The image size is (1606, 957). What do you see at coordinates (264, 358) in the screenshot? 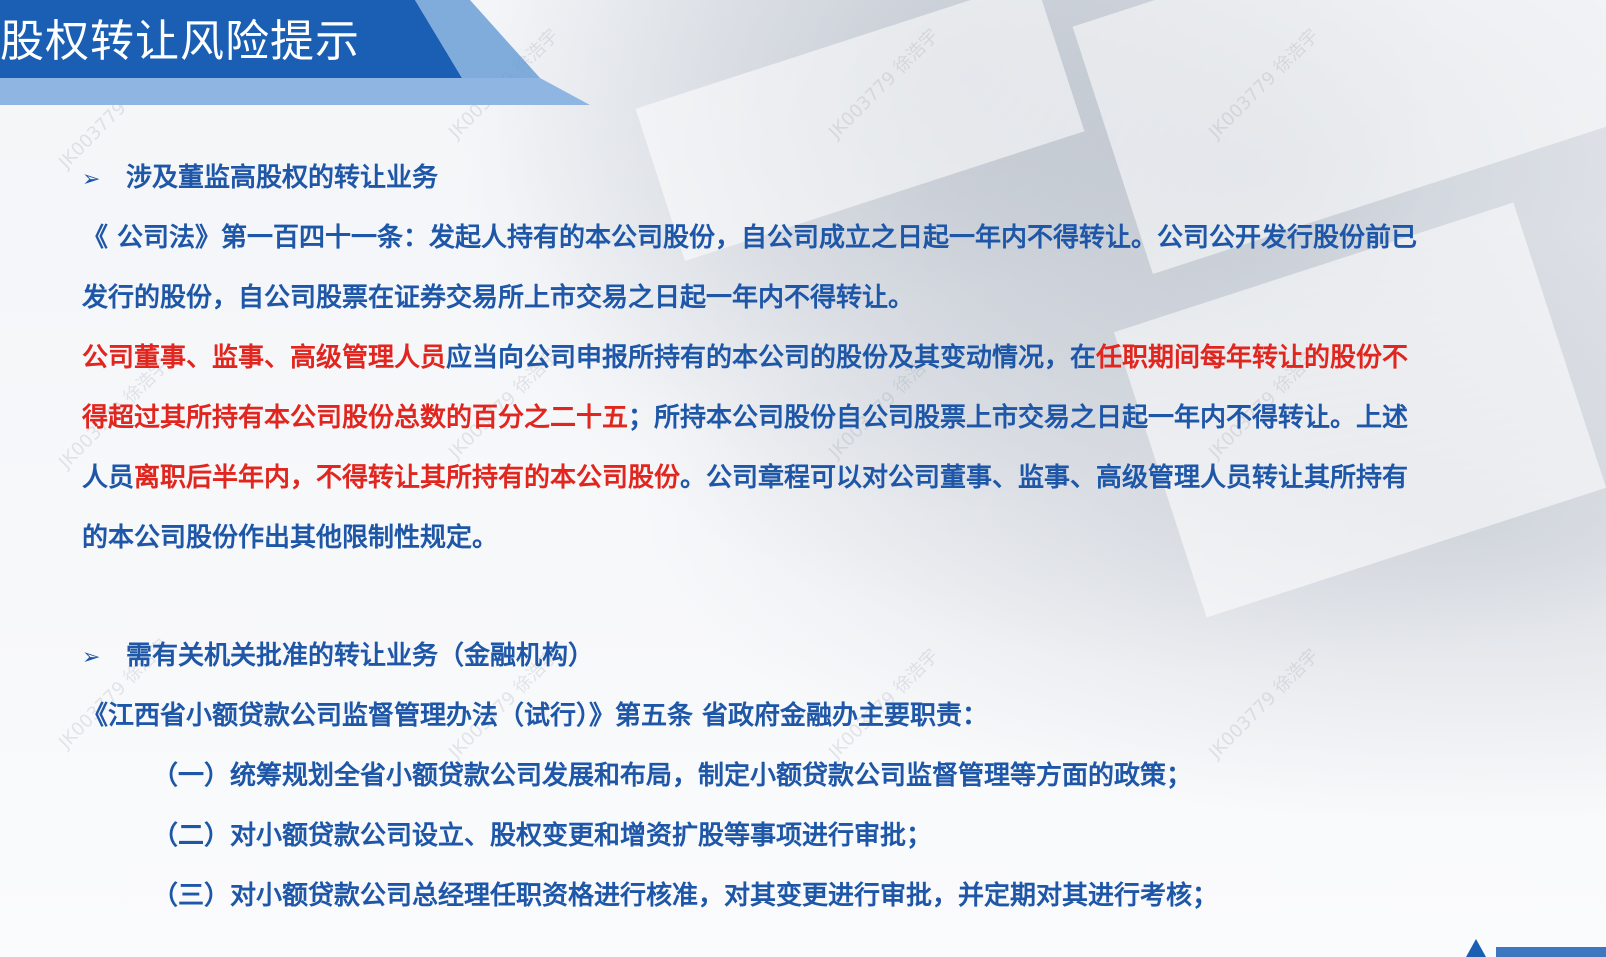
I see `highlight-text: 公司董事、监事、高级管理人员` at bounding box center [264, 358].